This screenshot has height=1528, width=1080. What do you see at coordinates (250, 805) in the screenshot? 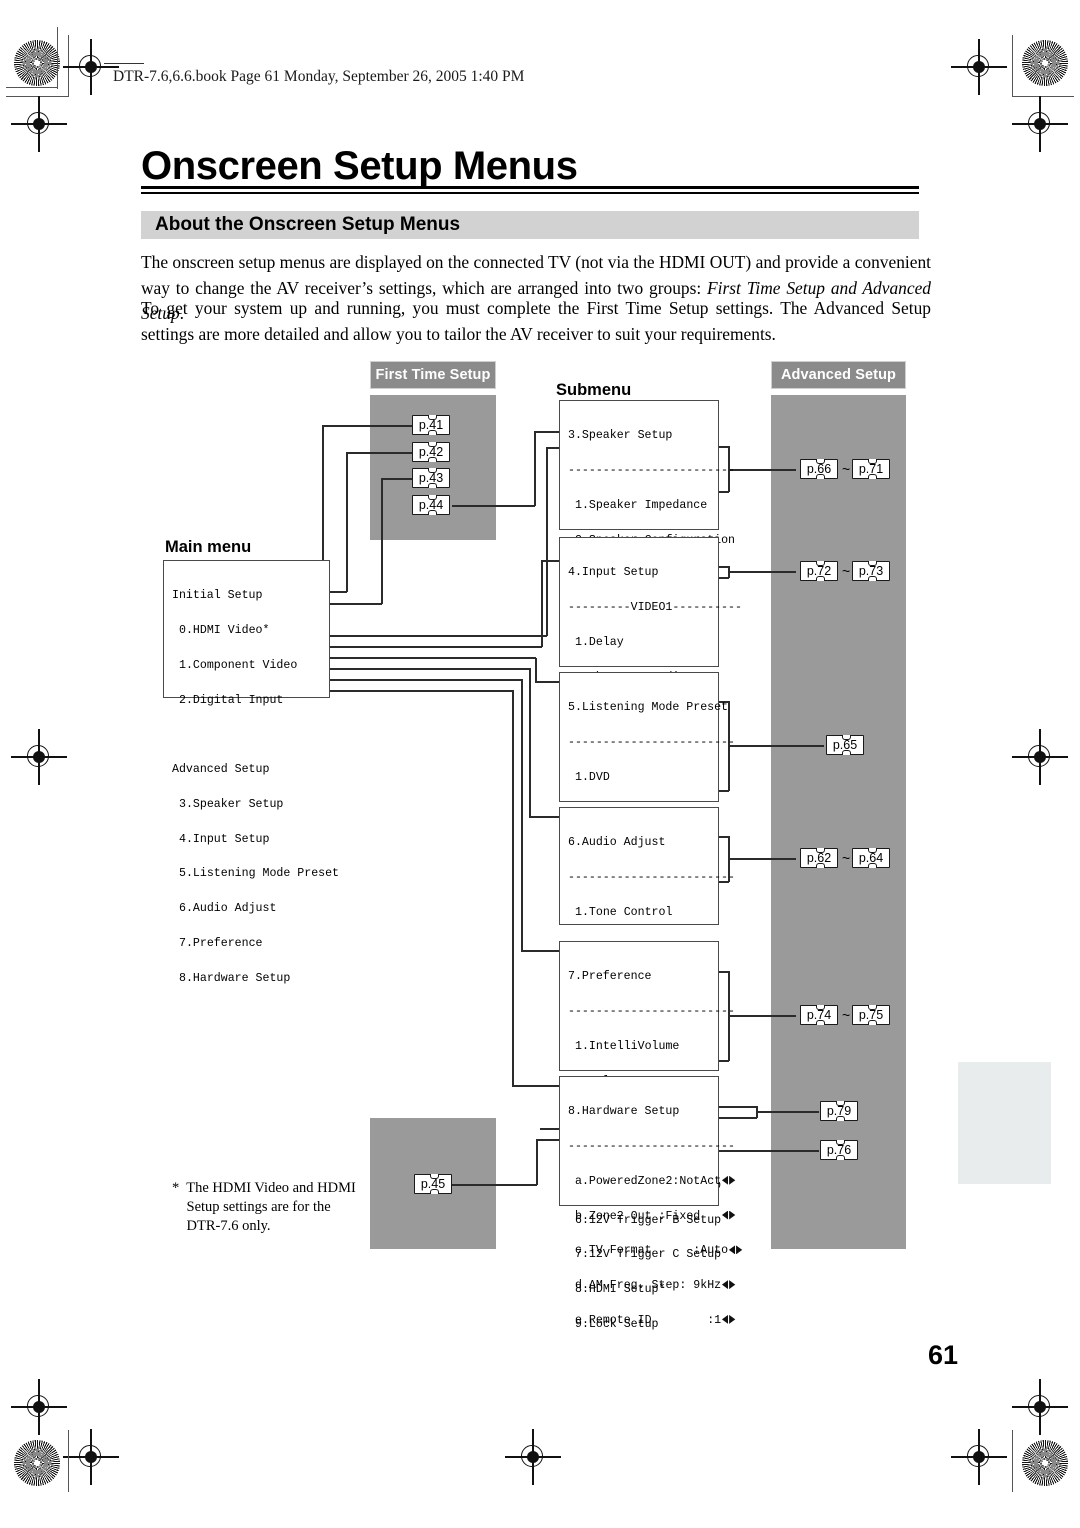
I see `main-menu-item-speaker-setup: 3.Speaker Setup` at bounding box center [250, 805].